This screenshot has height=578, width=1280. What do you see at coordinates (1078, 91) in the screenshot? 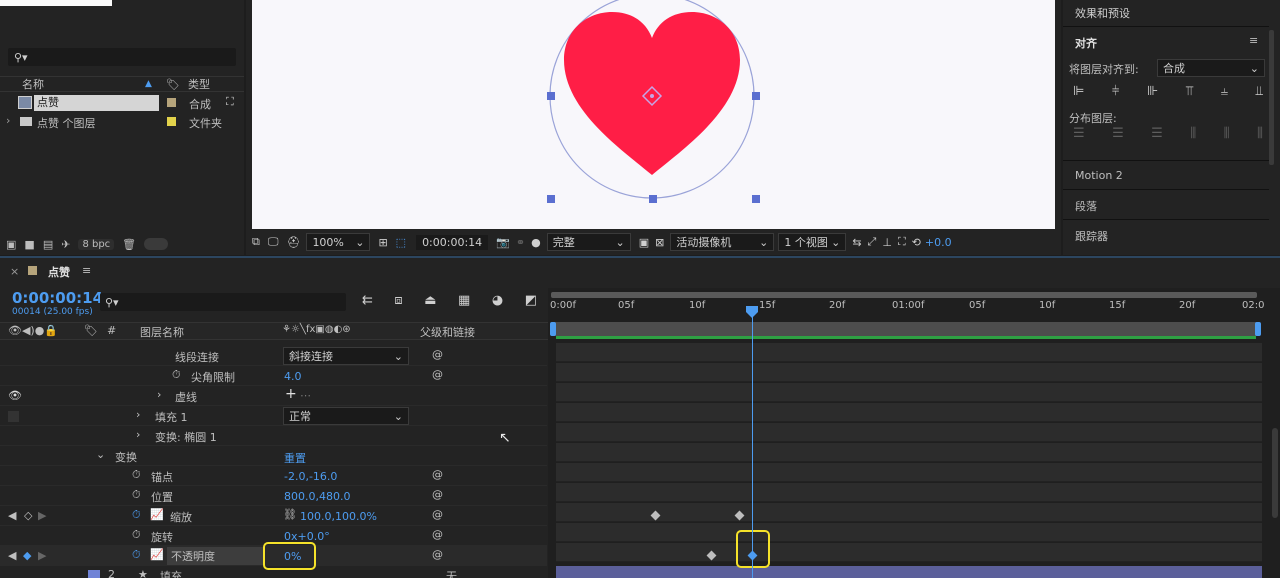
I see `align-left-icon: ⊫` at bounding box center [1078, 91].